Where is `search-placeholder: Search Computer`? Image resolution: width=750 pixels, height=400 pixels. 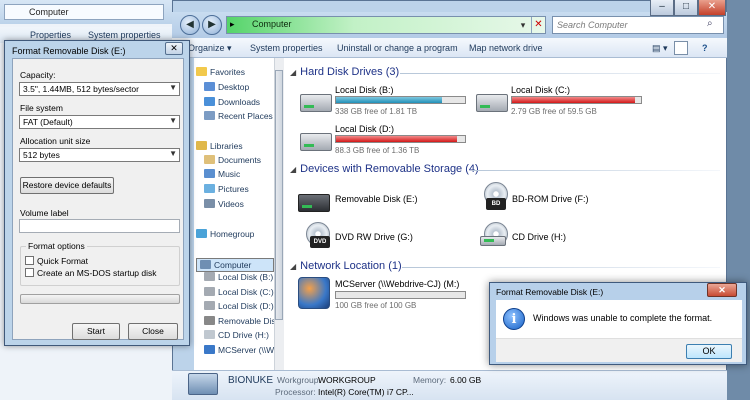 search-placeholder: Search Computer is located at coordinates (592, 25).